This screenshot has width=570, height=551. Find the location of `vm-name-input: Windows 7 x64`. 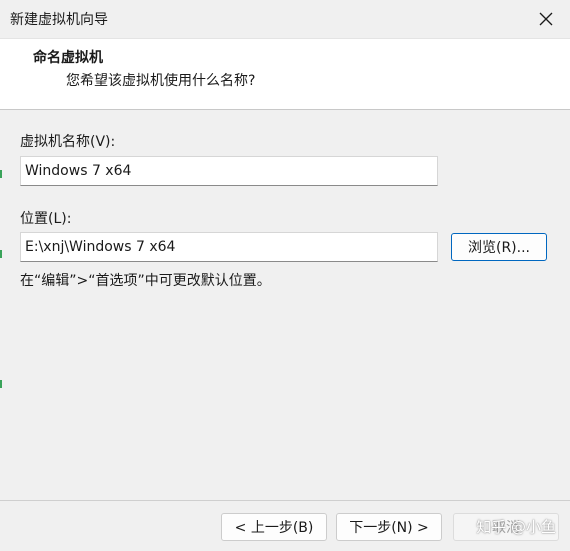

vm-name-input: Windows 7 x64 is located at coordinates (229, 171).